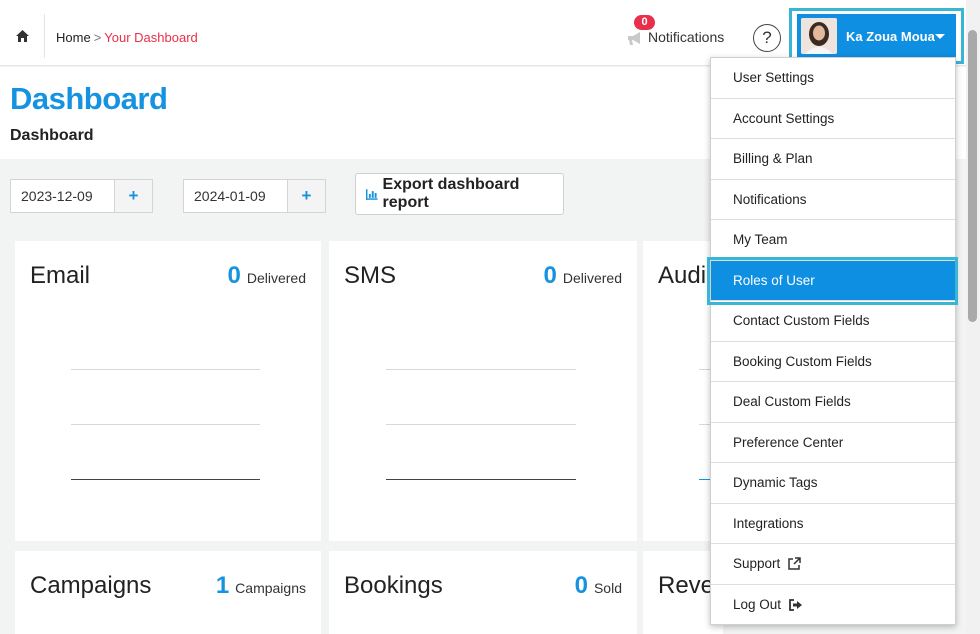 This screenshot has height=634, width=980. I want to click on menu-item-notifications: Notifications, so click(833, 200).